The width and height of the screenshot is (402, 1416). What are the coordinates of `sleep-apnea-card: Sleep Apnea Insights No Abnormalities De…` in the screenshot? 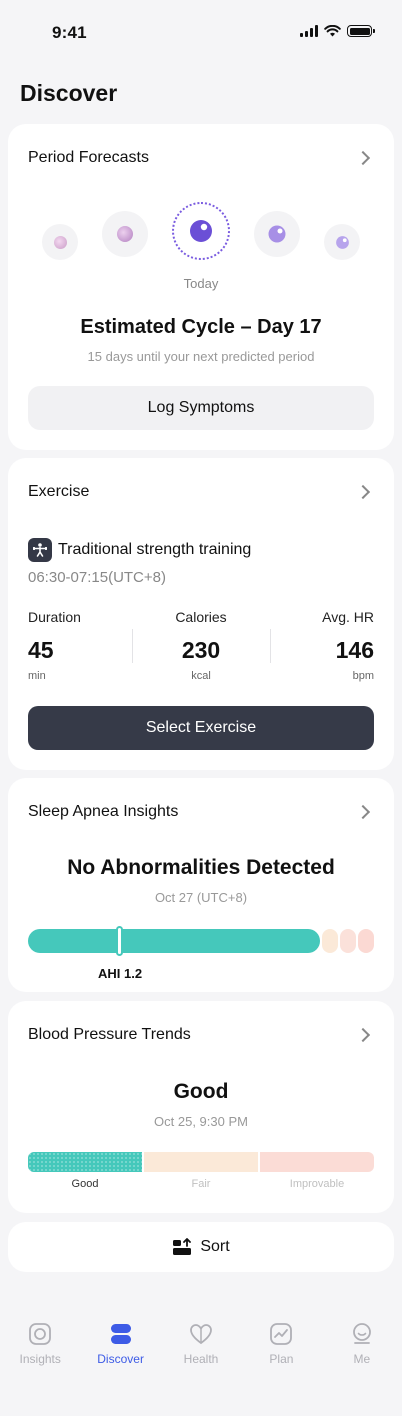 It's located at (201, 885).